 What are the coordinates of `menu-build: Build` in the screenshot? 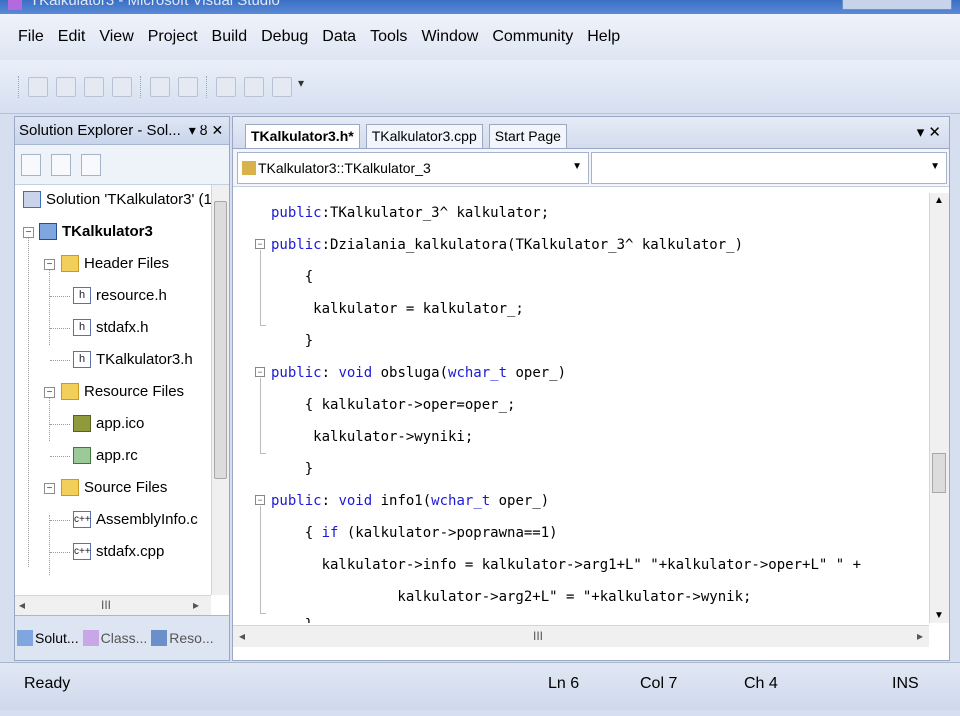 It's located at (230, 37).